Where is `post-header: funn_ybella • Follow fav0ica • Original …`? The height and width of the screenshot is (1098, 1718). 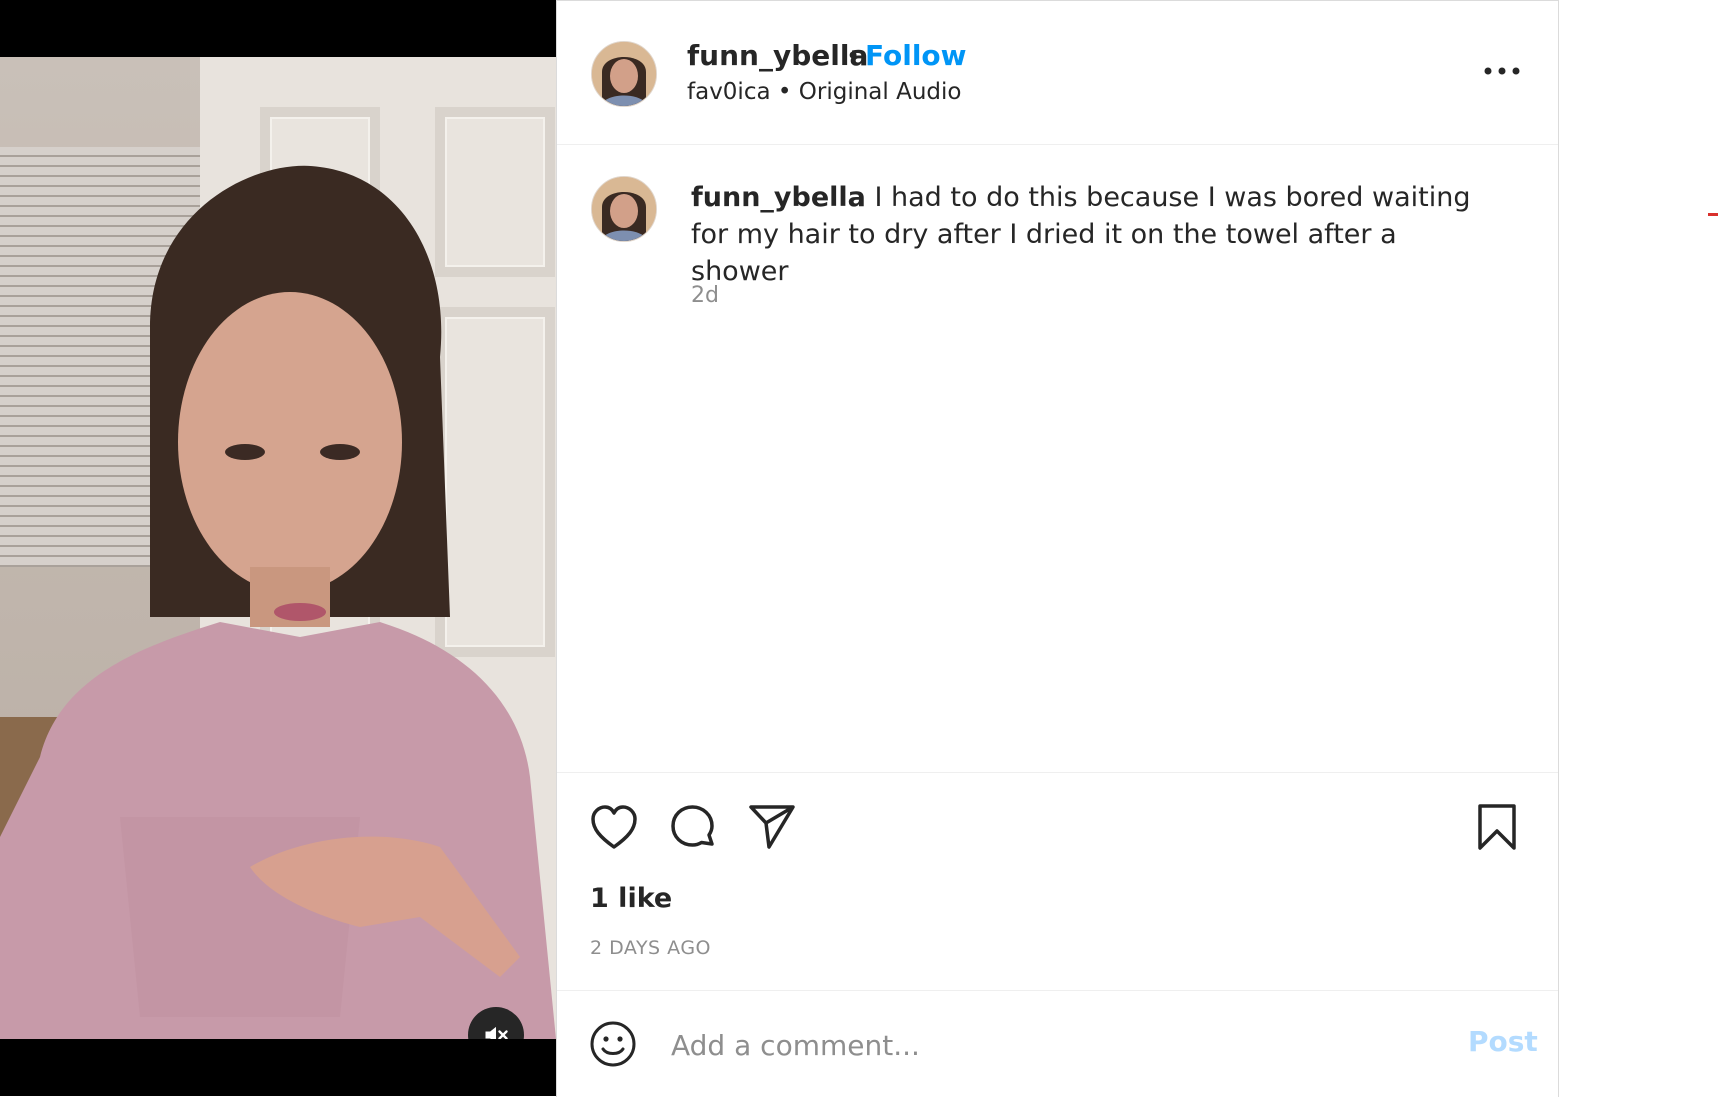 post-header: funn_ybella • Follow fav0ica • Original … is located at coordinates (1057, 73).